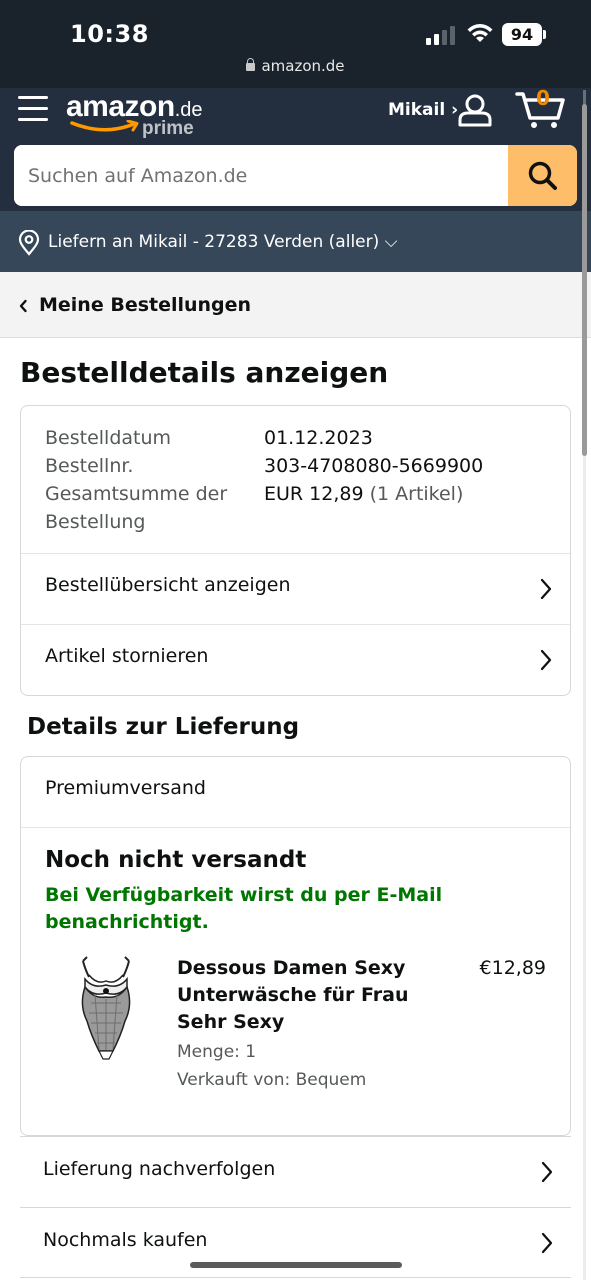 The image size is (591, 1280). Describe the element at coordinates (374, 466) in the screenshot. I see `order-number-value: 303-4708080-5669900` at that location.